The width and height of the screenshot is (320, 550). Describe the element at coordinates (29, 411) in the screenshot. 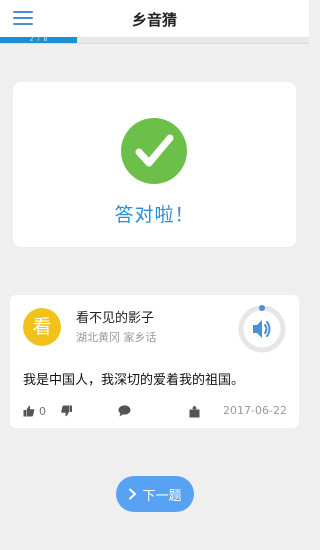

I see `thumbs-up-icon` at that location.